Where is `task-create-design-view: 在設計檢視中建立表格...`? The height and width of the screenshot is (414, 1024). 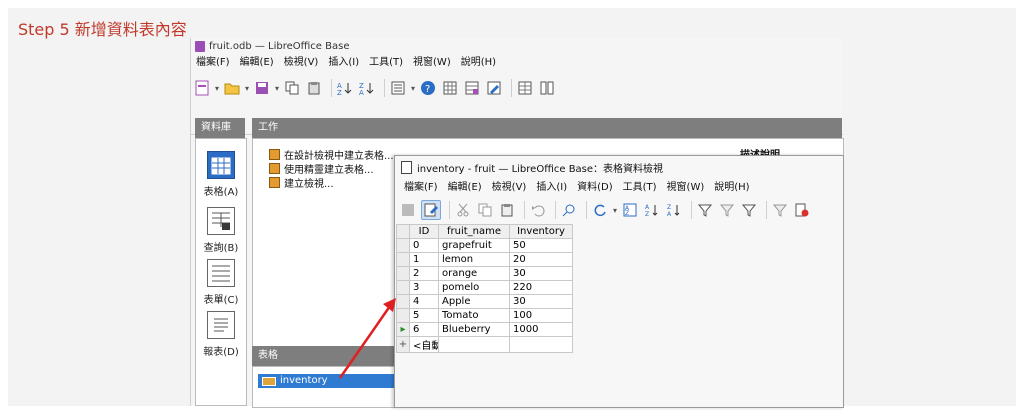 task-create-design-view: 在設計檢視中建立表格... is located at coordinates (331, 154).